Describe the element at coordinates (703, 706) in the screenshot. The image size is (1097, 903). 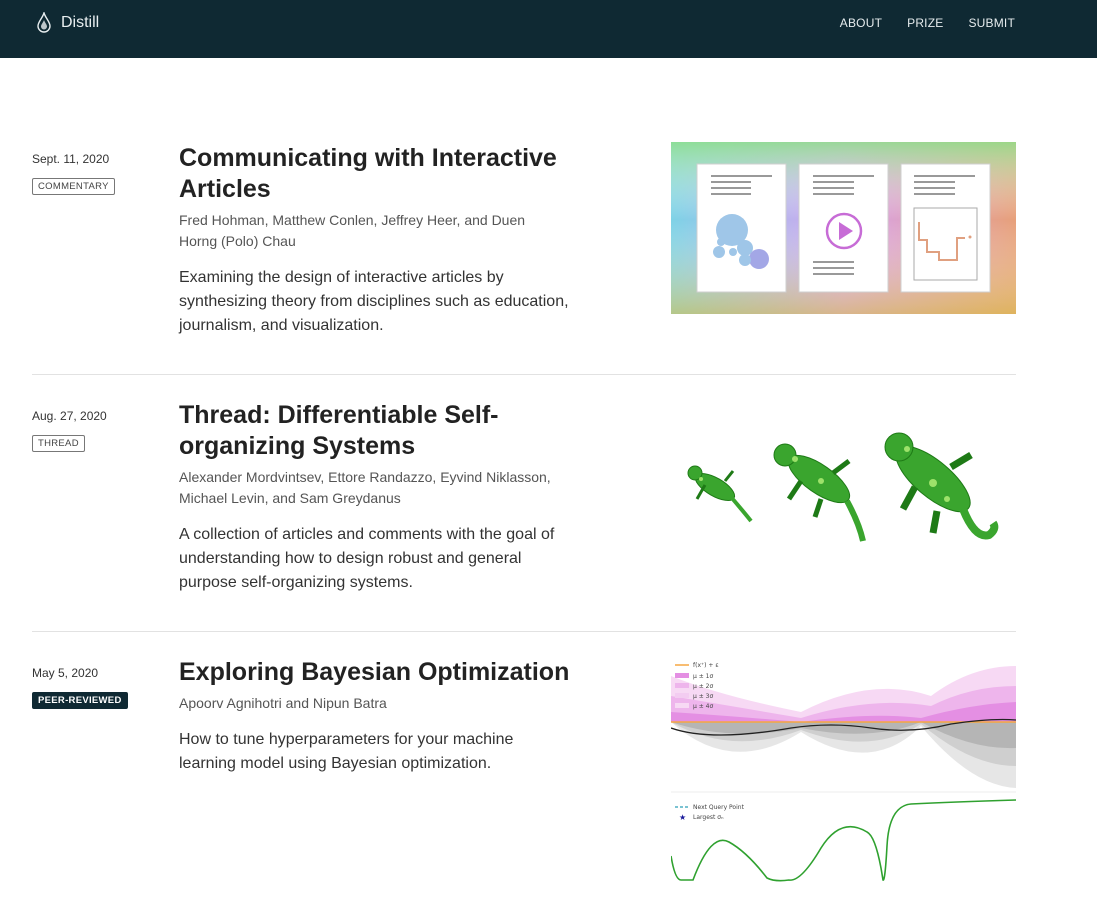
I see `legend-4sigma-label: μ ± 4σ` at that location.